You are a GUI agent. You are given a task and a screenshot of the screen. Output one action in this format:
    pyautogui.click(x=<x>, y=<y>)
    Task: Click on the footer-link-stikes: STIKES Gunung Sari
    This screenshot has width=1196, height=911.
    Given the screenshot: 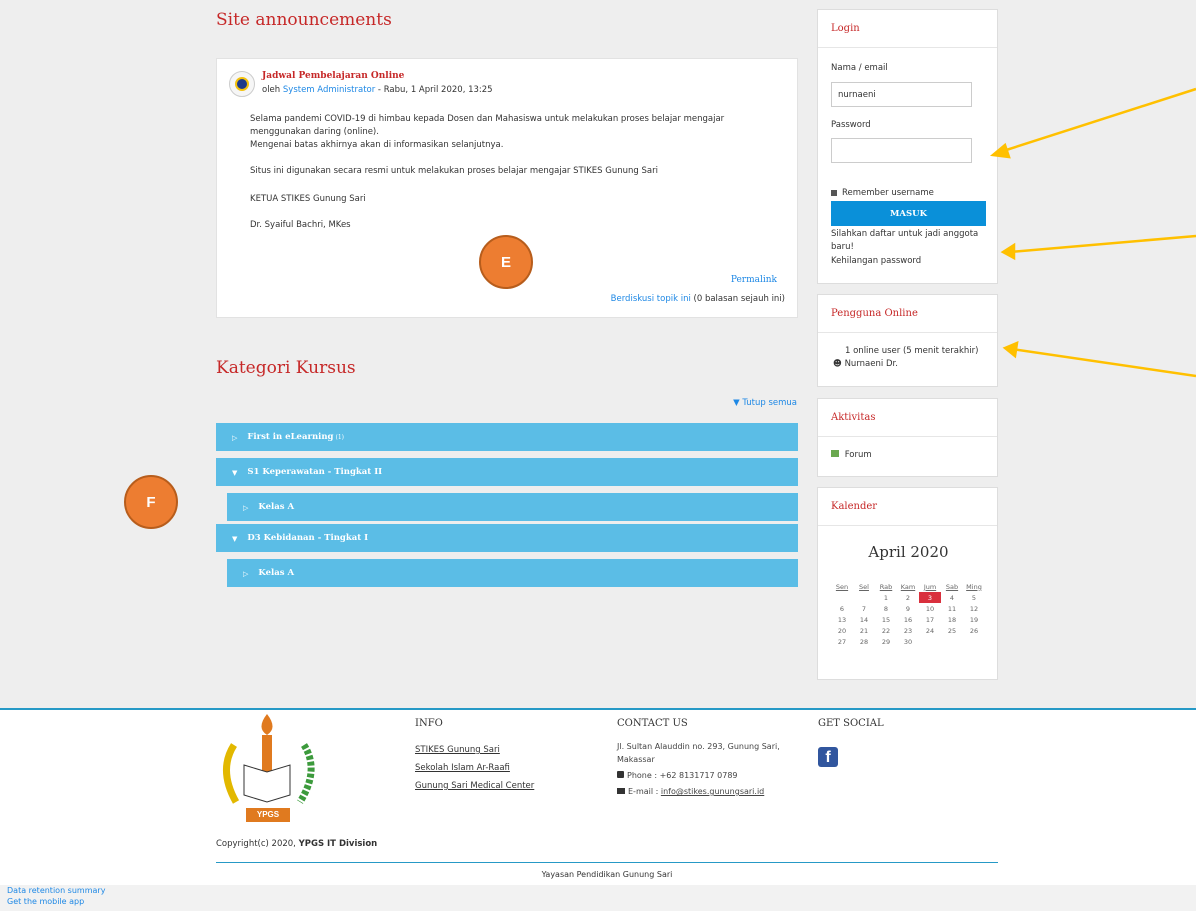 What is the action you would take?
    pyautogui.click(x=457, y=750)
    